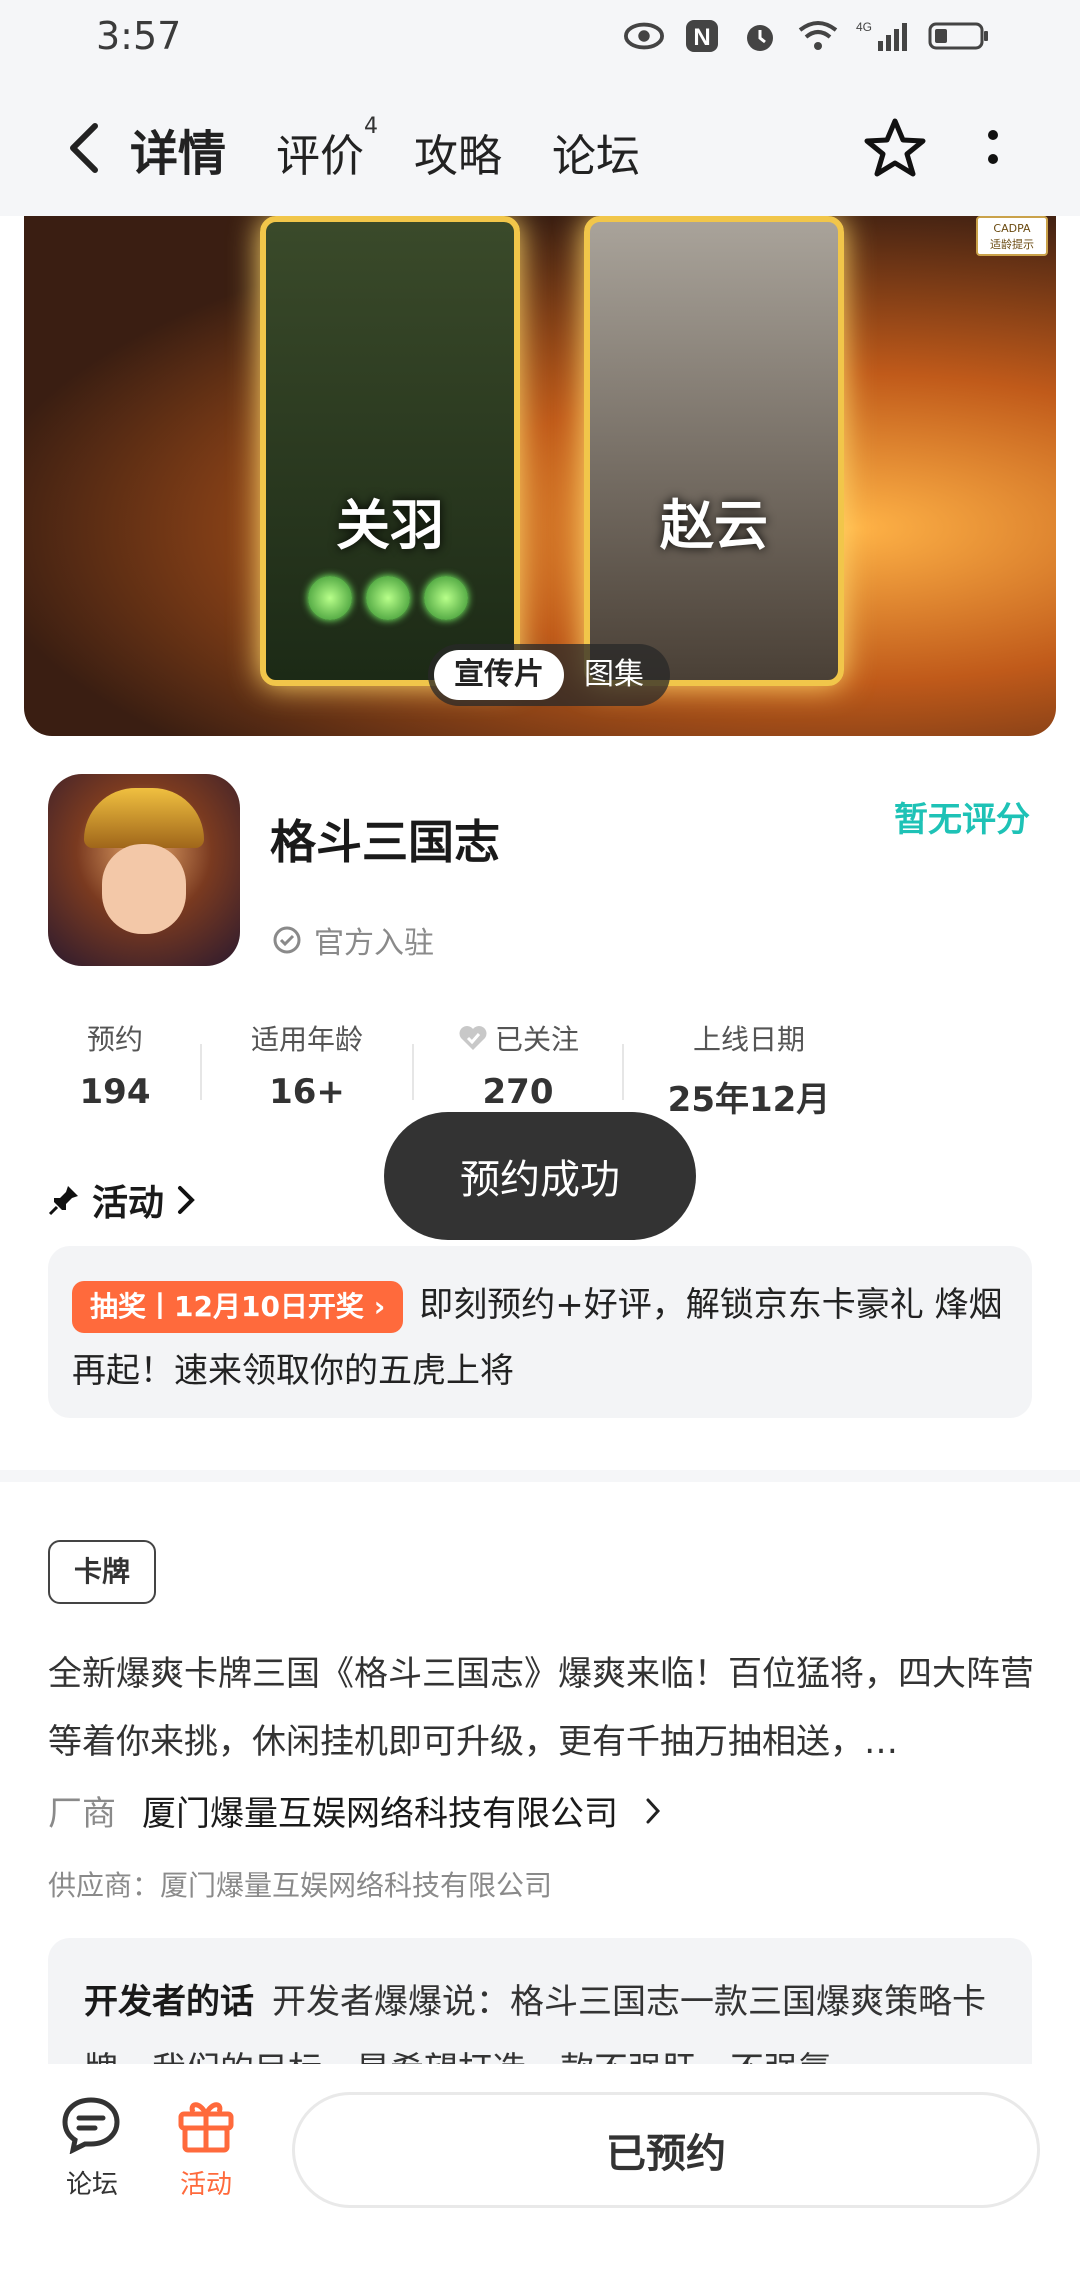 This screenshot has height=2280, width=1080. Describe the element at coordinates (536, 1039) in the screenshot. I see `stat-label: 已关注` at that location.